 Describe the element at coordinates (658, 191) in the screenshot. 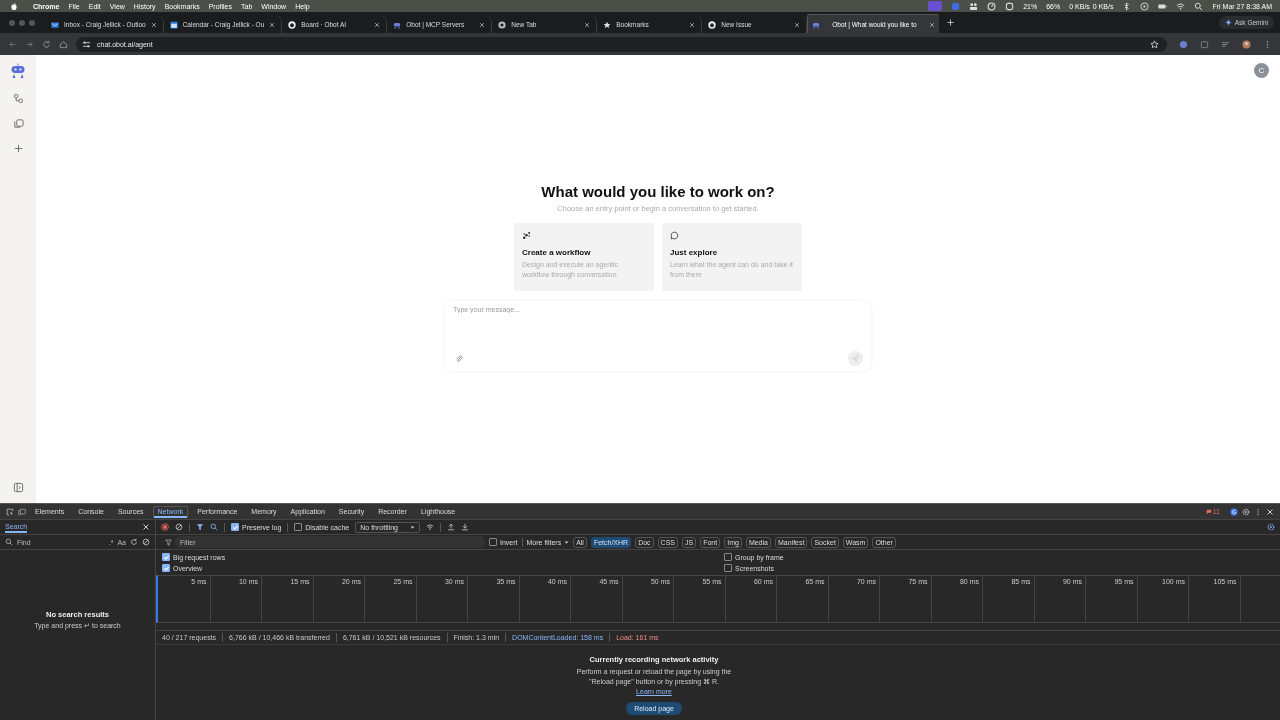

I see `page-title: What would you like to work on?` at that location.